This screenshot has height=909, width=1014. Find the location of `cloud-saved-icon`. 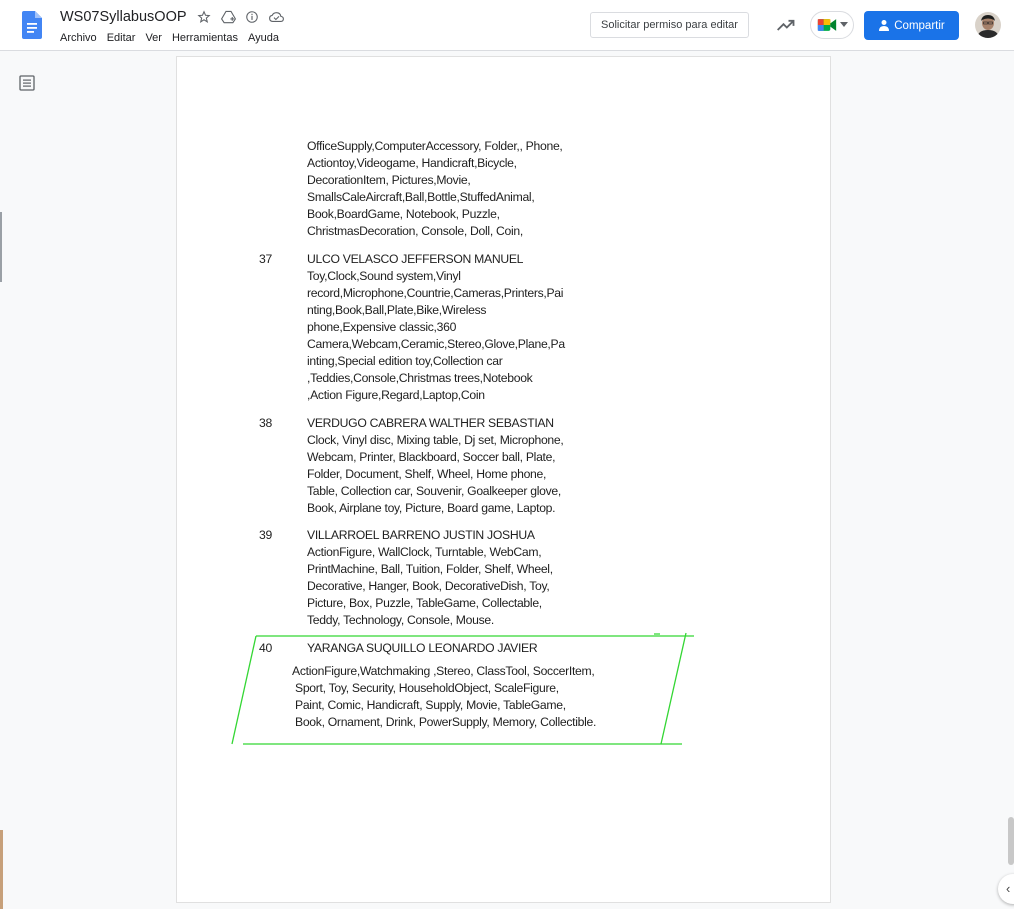

cloud-saved-icon is located at coordinates (276, 17).